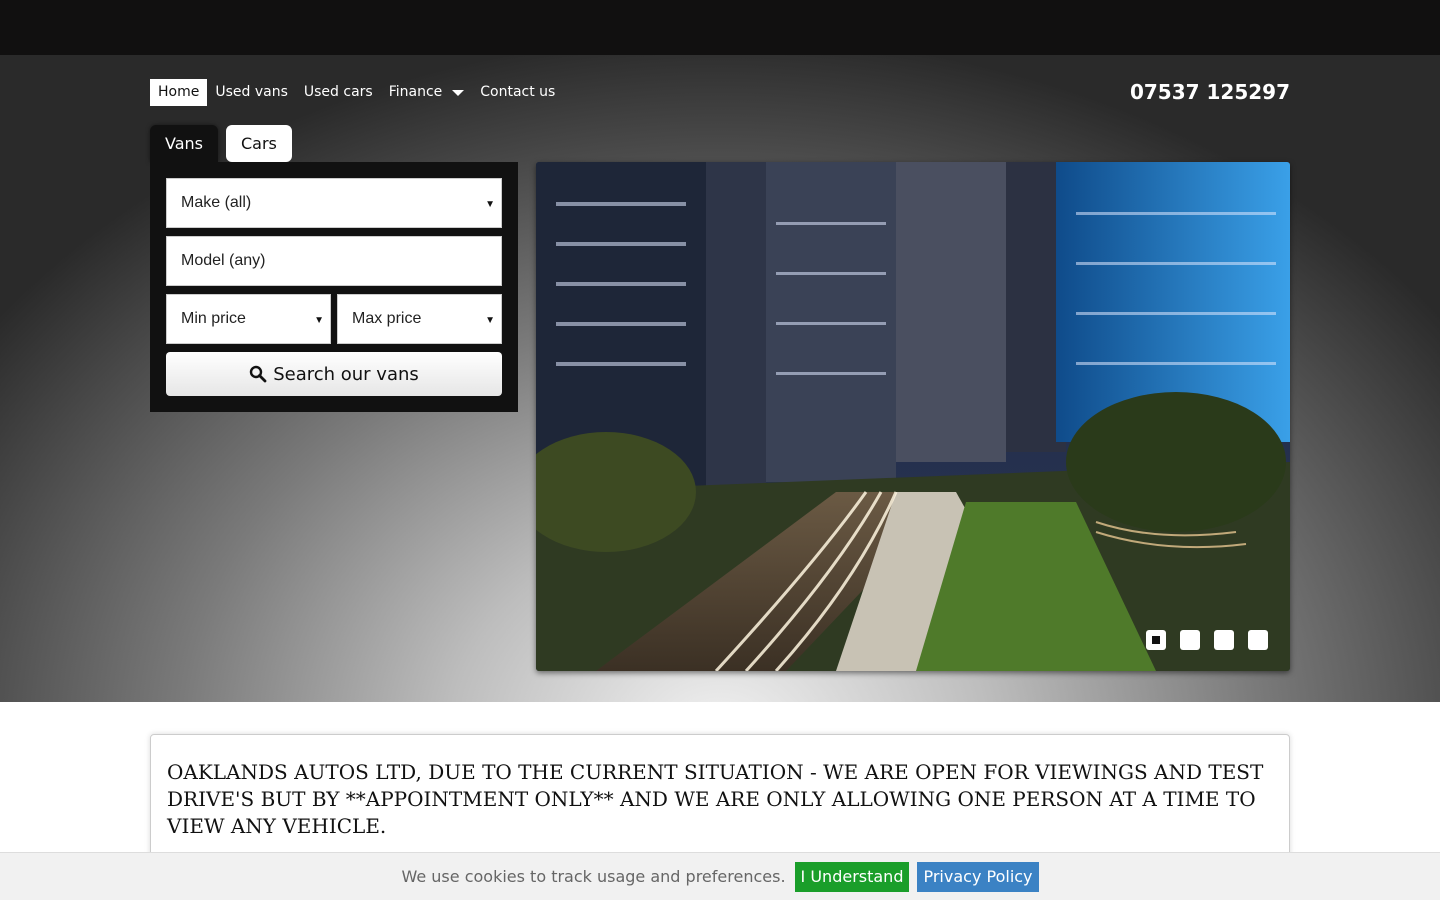 The image size is (1440, 900). I want to click on nav-contact-us: Contact us, so click(517, 92).